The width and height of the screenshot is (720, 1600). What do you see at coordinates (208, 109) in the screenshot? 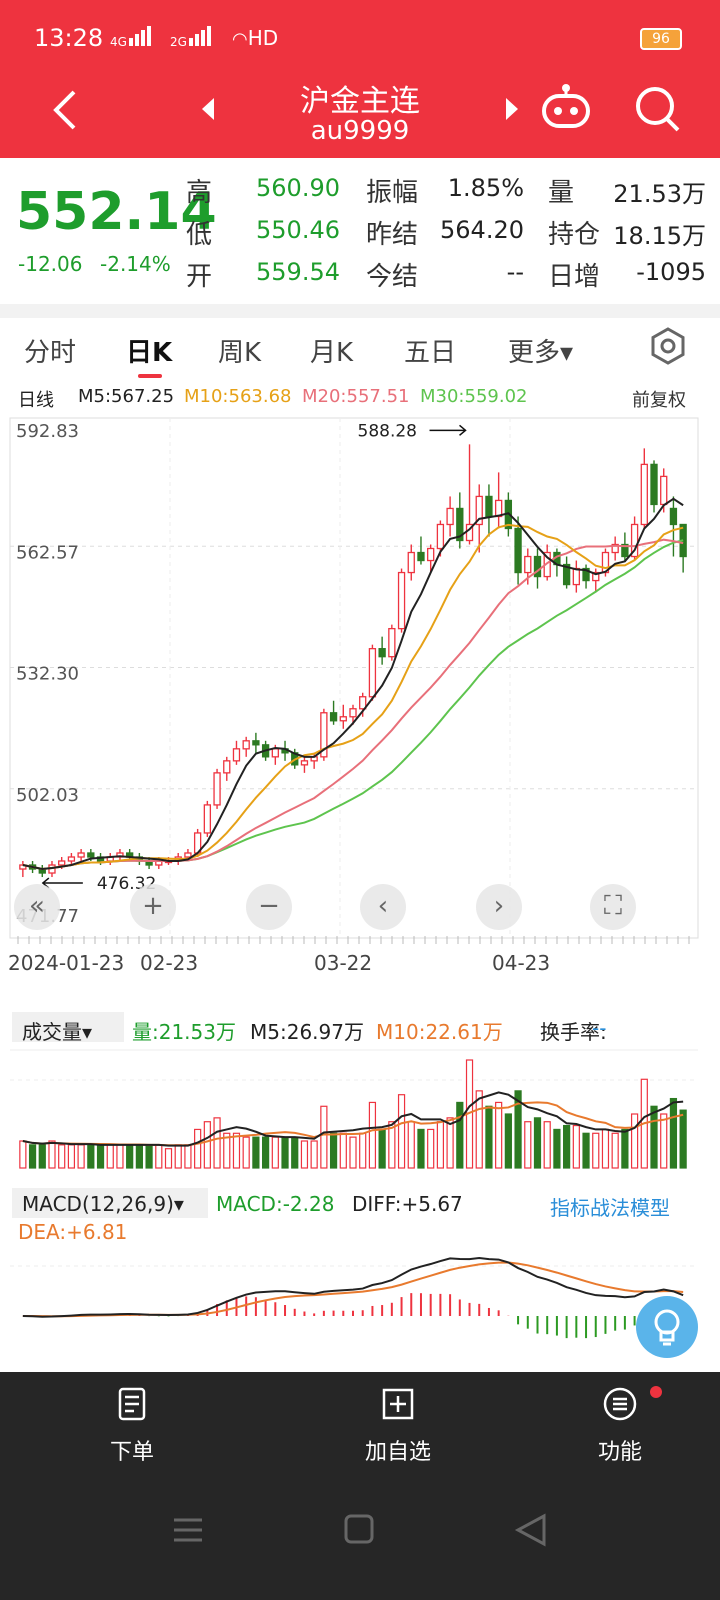
I see `prev-contract-icon` at bounding box center [208, 109].